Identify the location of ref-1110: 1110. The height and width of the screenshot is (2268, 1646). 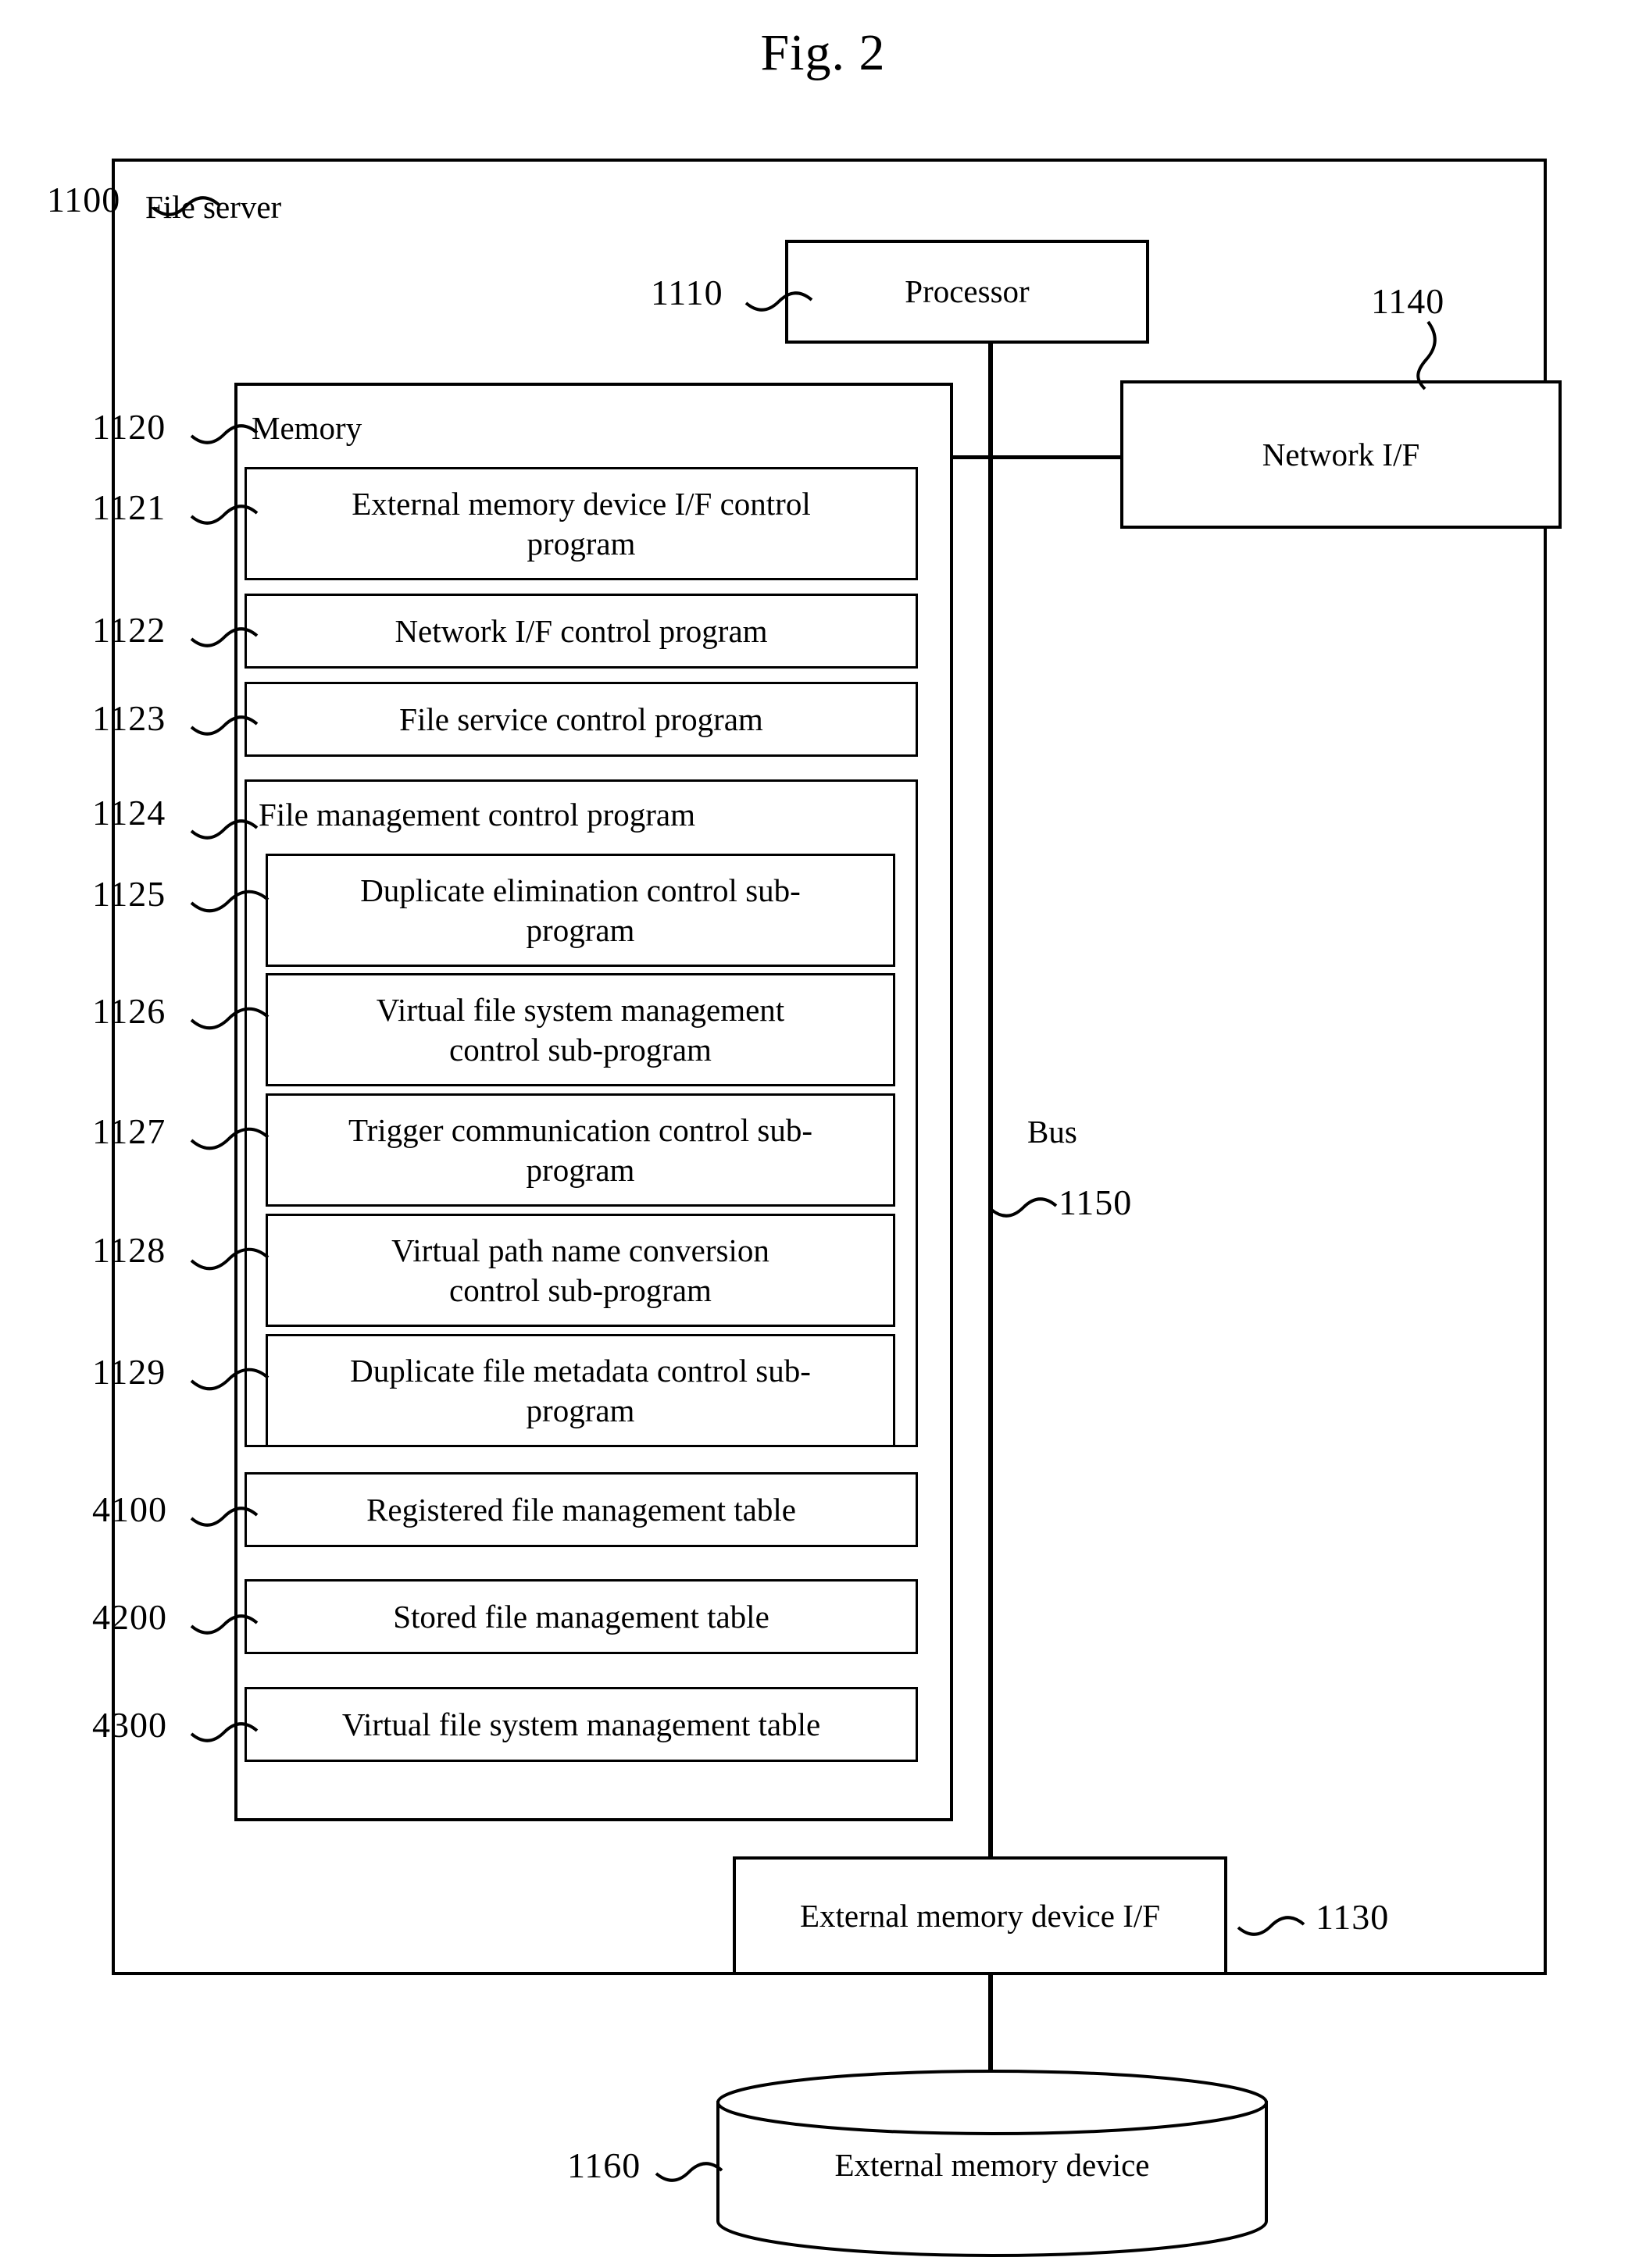
(687, 292).